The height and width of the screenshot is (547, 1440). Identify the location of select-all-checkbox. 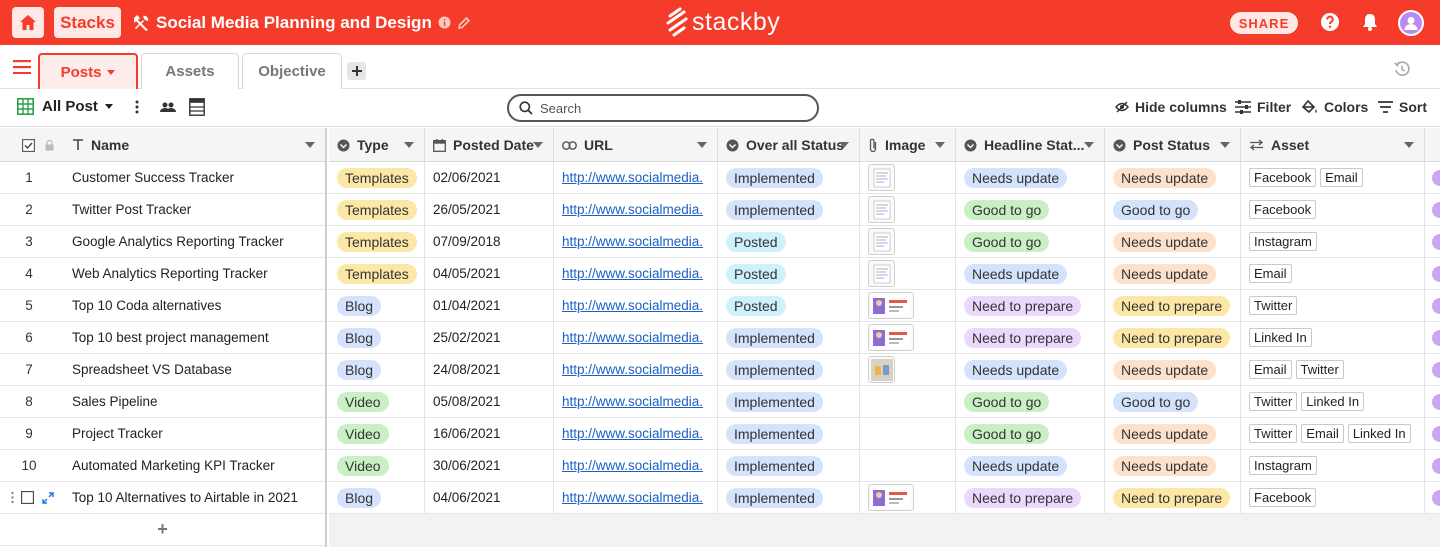
(28, 145).